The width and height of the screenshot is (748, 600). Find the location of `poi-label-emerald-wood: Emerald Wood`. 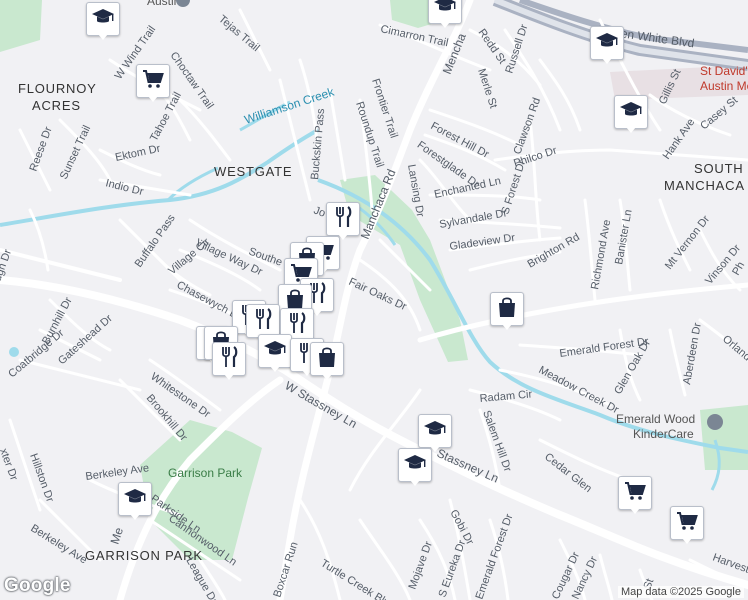

poi-label-emerald-wood: Emerald Wood is located at coordinates (655, 419).